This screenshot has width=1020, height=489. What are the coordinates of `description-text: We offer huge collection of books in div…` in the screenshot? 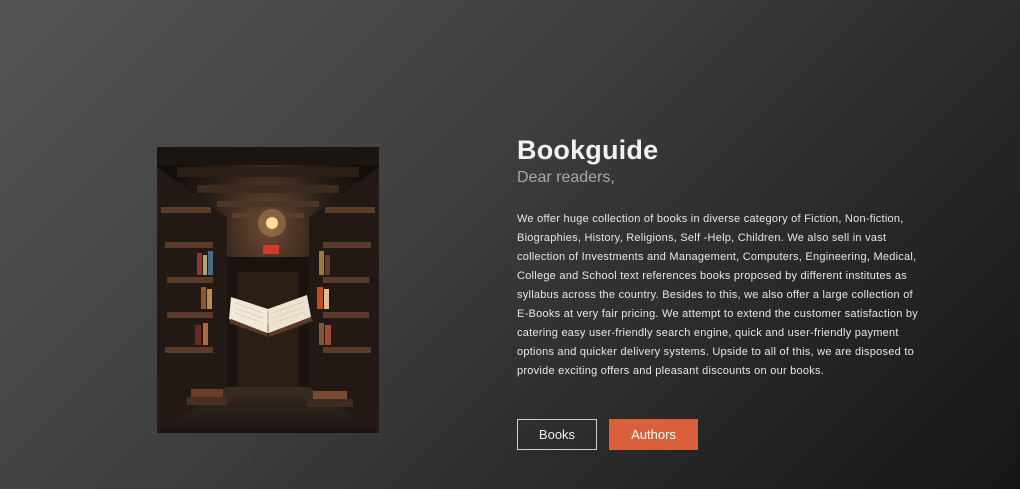 It's located at (718, 295).